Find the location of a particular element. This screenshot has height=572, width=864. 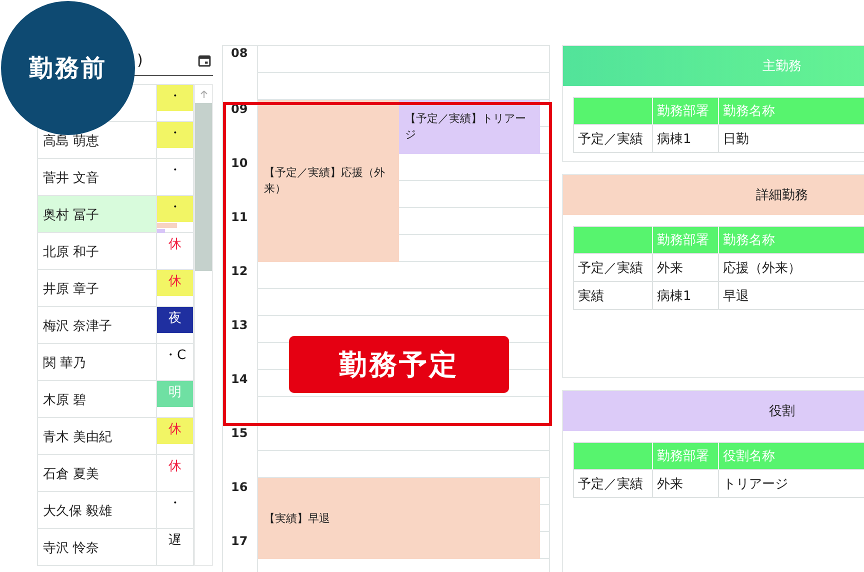

table-cell: 応援（外来） is located at coordinates (791, 268).